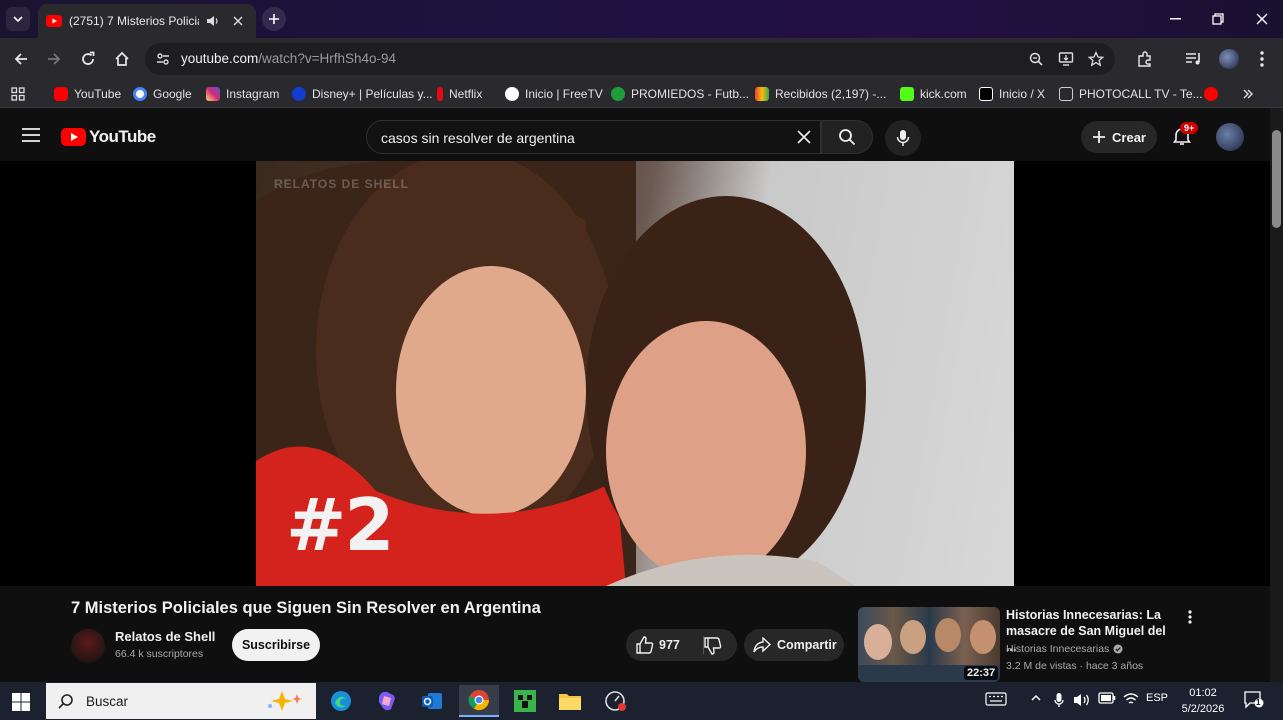 The width and height of the screenshot is (1283, 720). Describe the element at coordinates (213, 21) in the screenshot. I see `speaker-icon` at that location.